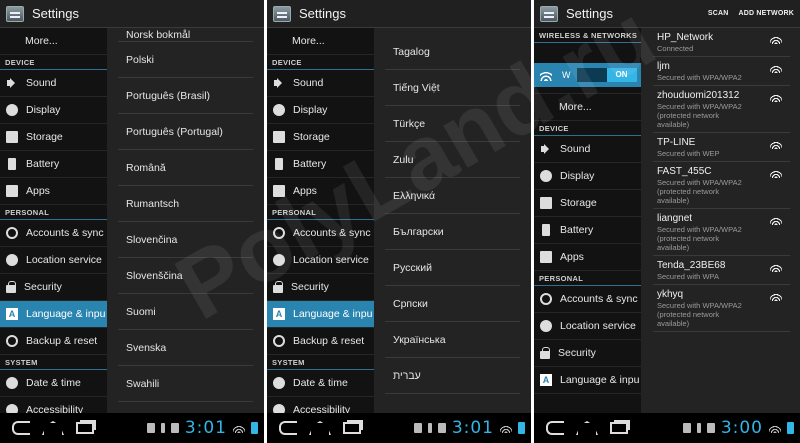 The height and width of the screenshot is (443, 800). I want to click on wifi-network-item: TP-LINE Secured with WEP, so click(721, 147).